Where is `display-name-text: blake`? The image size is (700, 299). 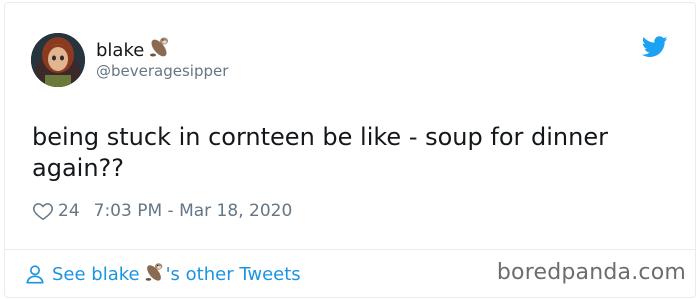 display-name-text: blake is located at coordinates (120, 50).